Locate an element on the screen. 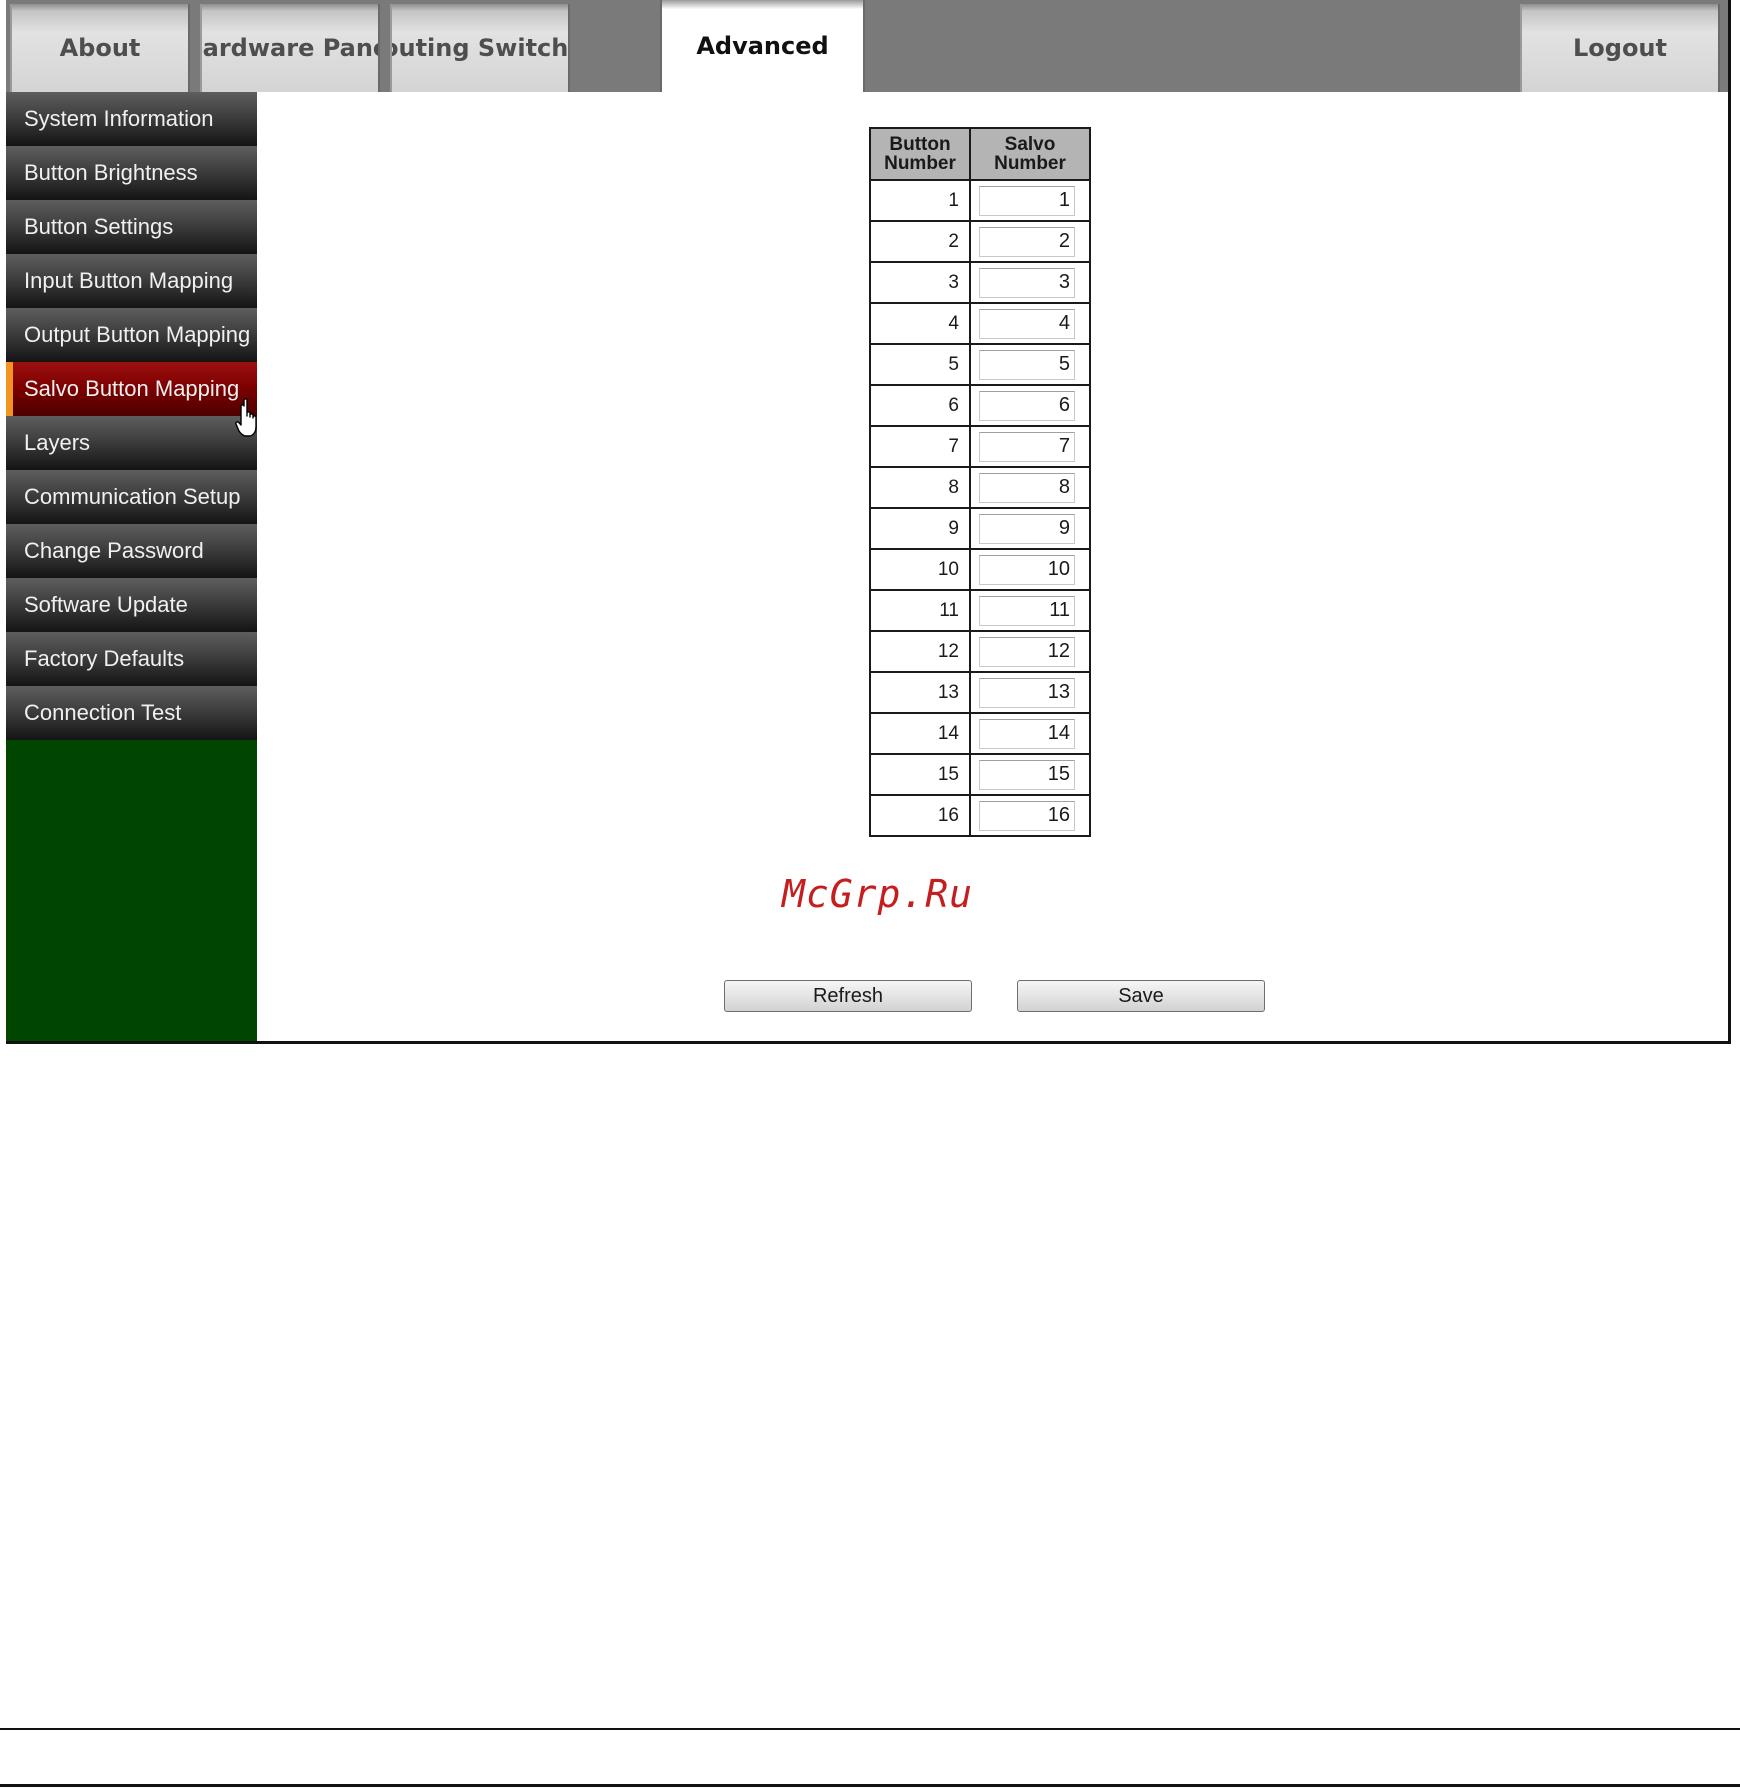 This screenshot has width=1740, height=1788. button-number-cell: 15 is located at coordinates (920, 774).